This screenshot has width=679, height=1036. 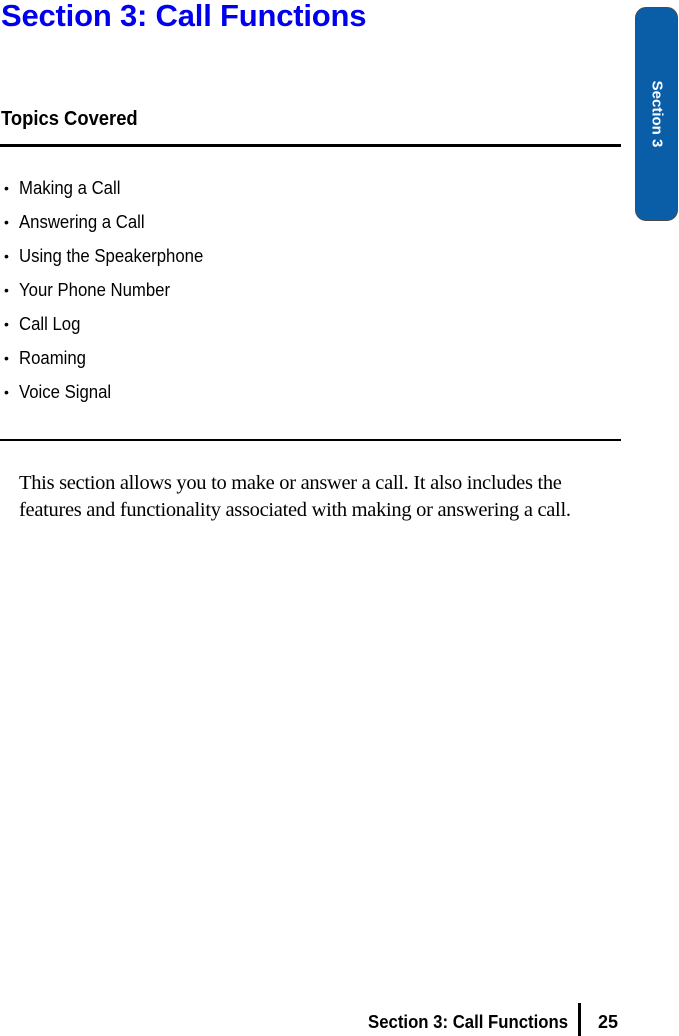 I want to click on topic-item: • Answering a Call, so click(x=108, y=227).